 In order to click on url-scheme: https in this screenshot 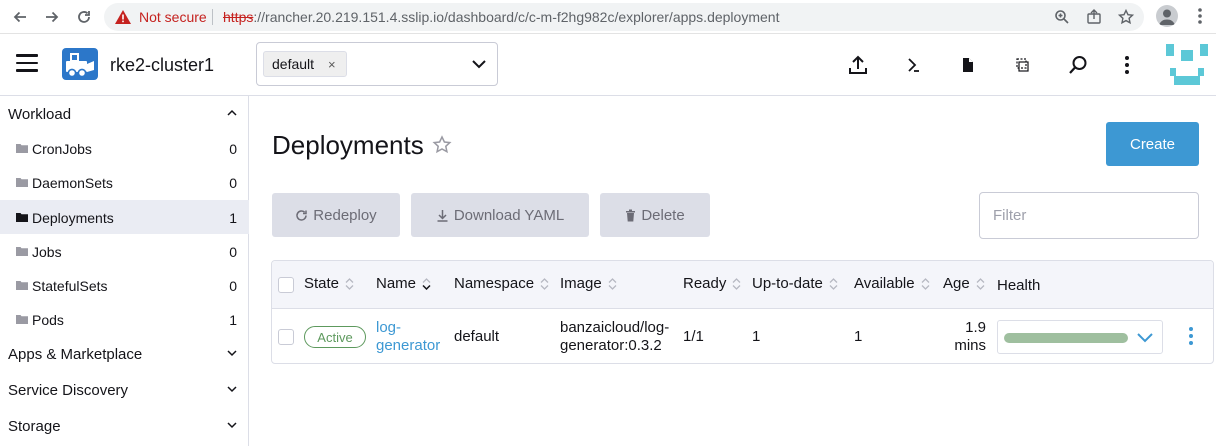, I will do `click(238, 17)`.